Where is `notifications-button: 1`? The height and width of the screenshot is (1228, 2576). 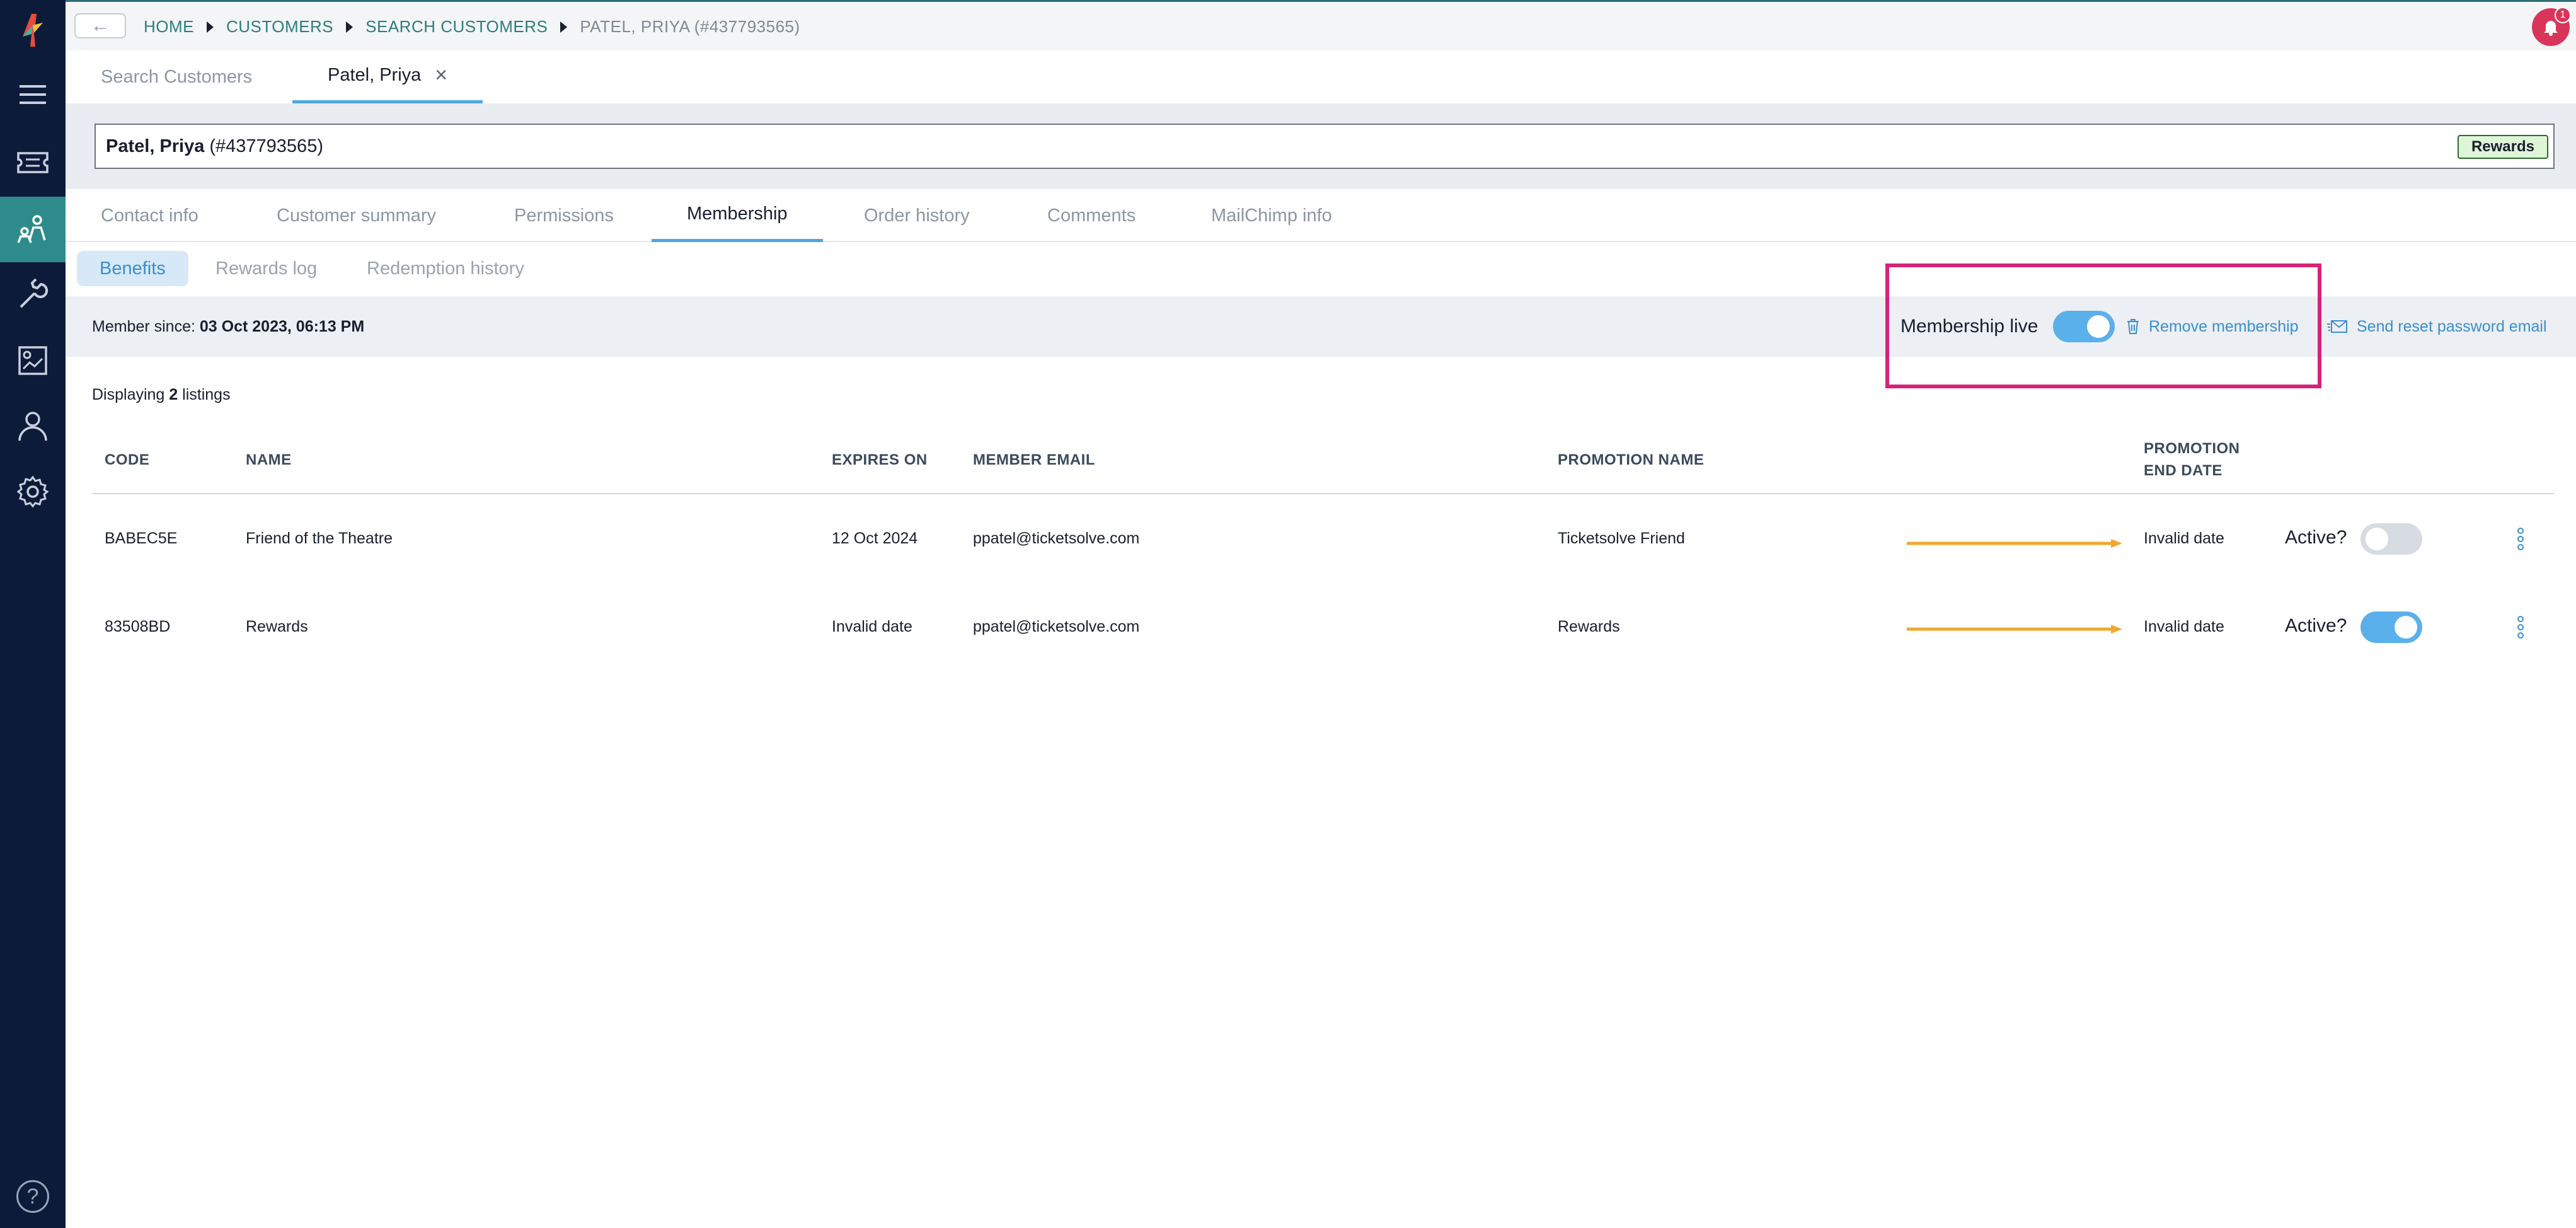
notifications-button: 1 is located at coordinates (2551, 26).